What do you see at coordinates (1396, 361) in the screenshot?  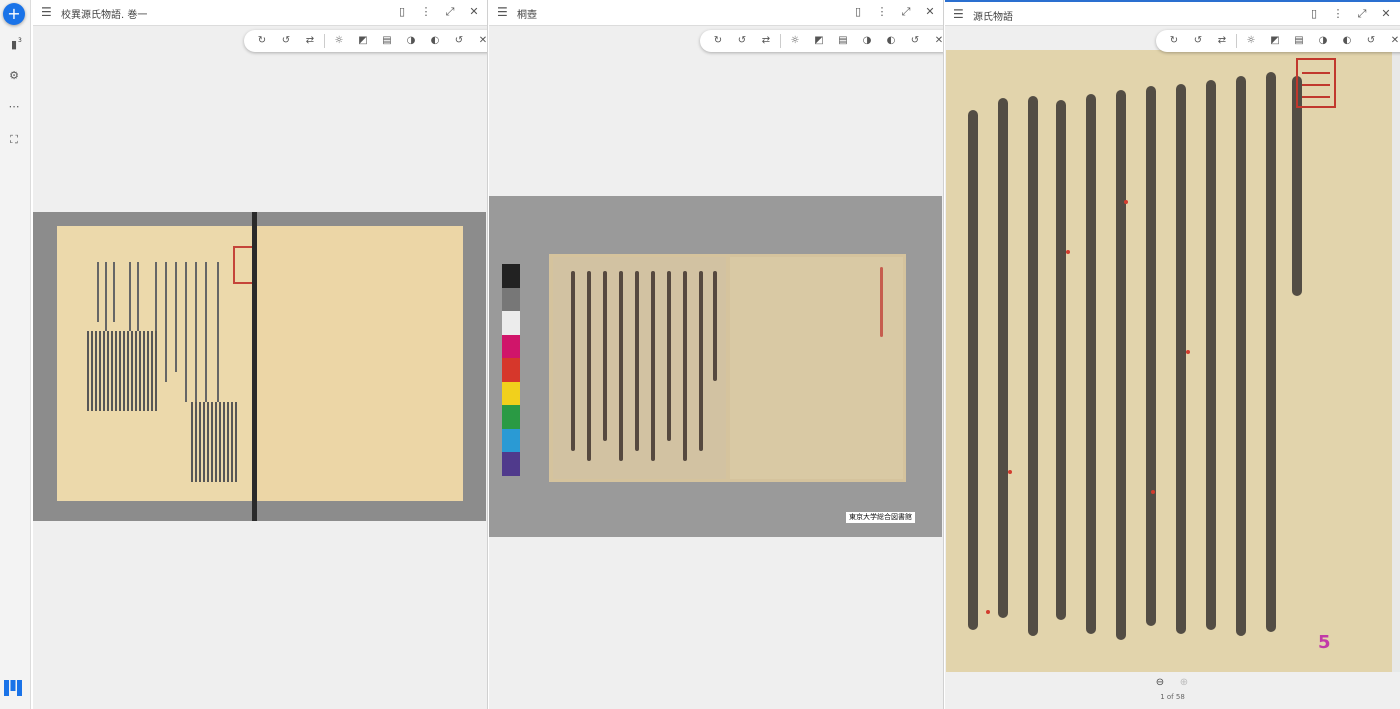 I see `scroll-edge` at bounding box center [1396, 361].